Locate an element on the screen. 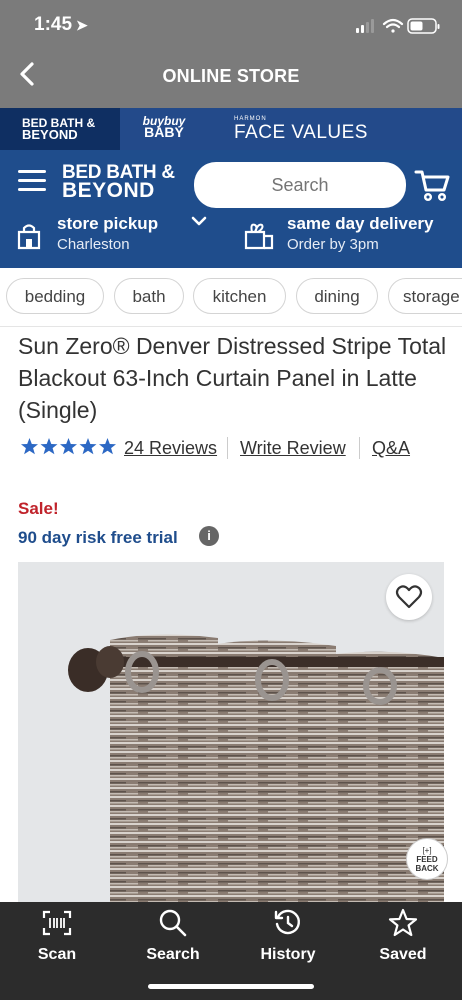 This screenshot has height=1000, width=462. history-icon is located at coordinates (288, 923).